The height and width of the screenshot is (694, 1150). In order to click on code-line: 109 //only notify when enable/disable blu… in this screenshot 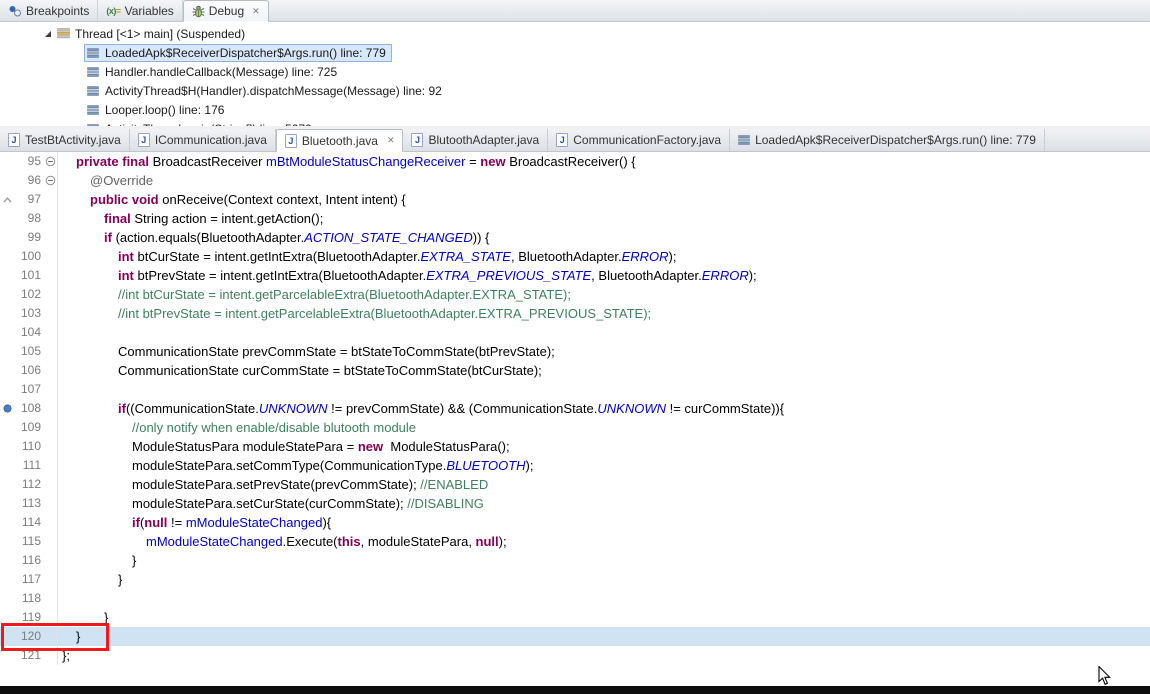, I will do `click(575, 427)`.